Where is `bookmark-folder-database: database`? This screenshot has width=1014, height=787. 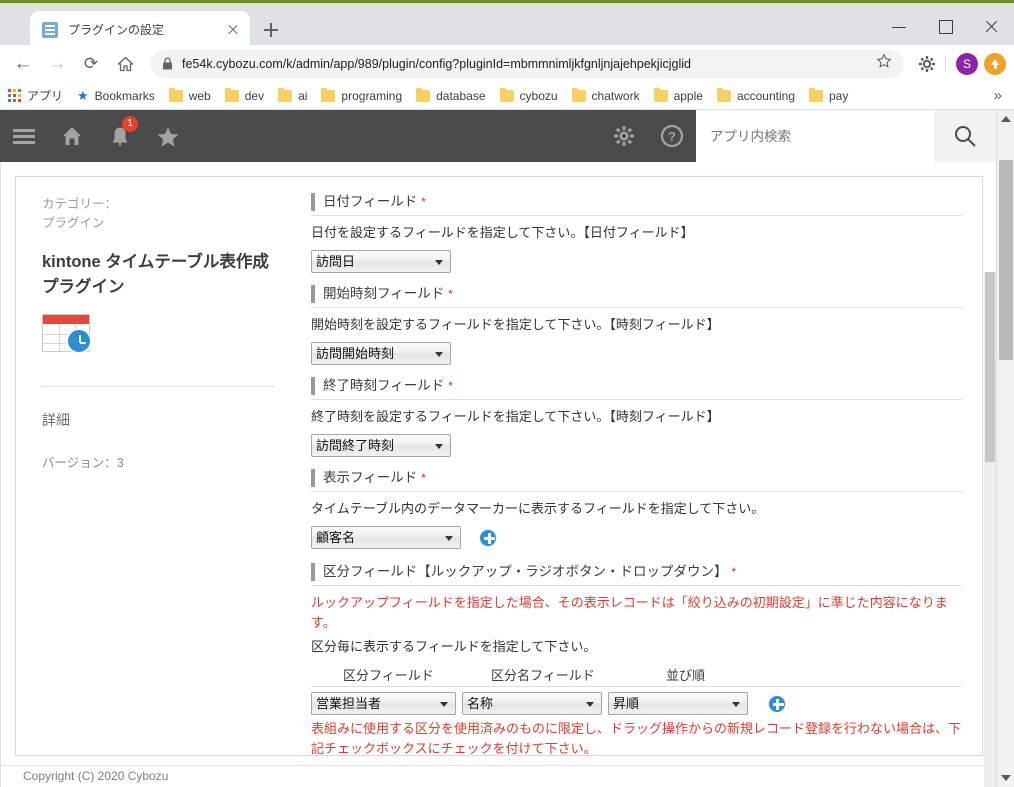
bookmark-folder-database: database is located at coordinates (451, 95).